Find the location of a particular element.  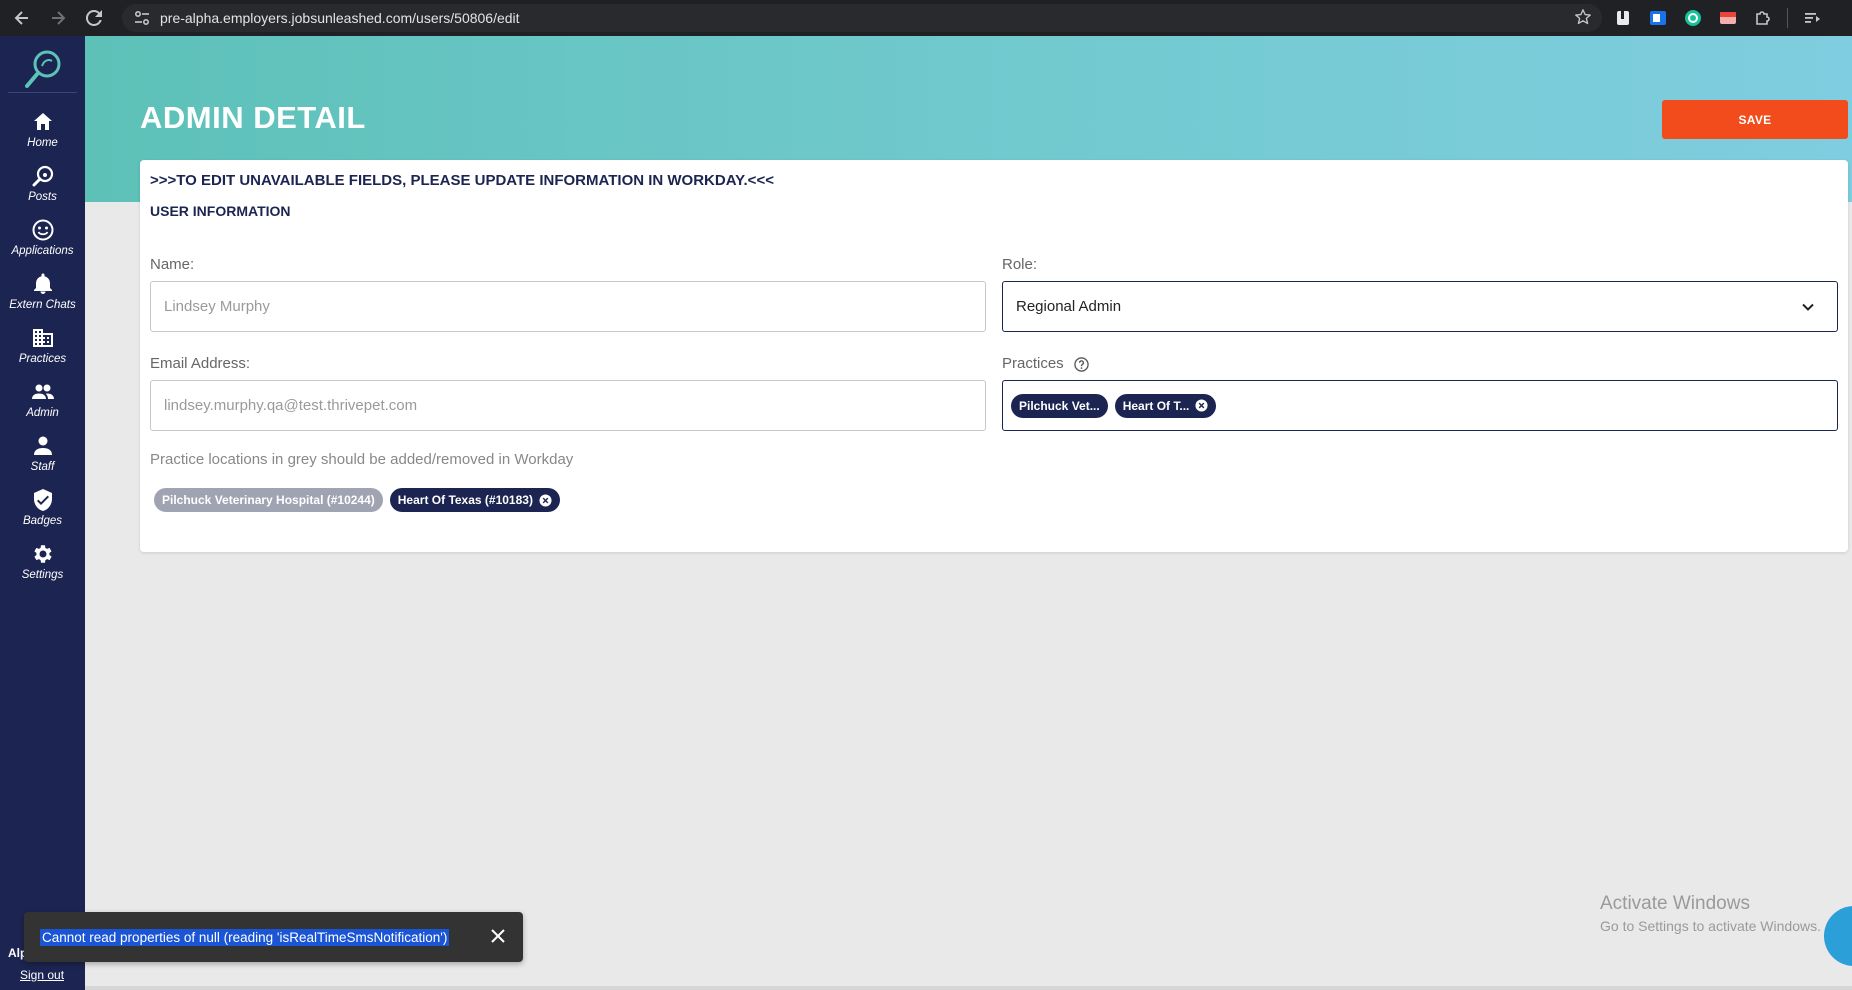

reading-list-icon is located at coordinates (1812, 18).